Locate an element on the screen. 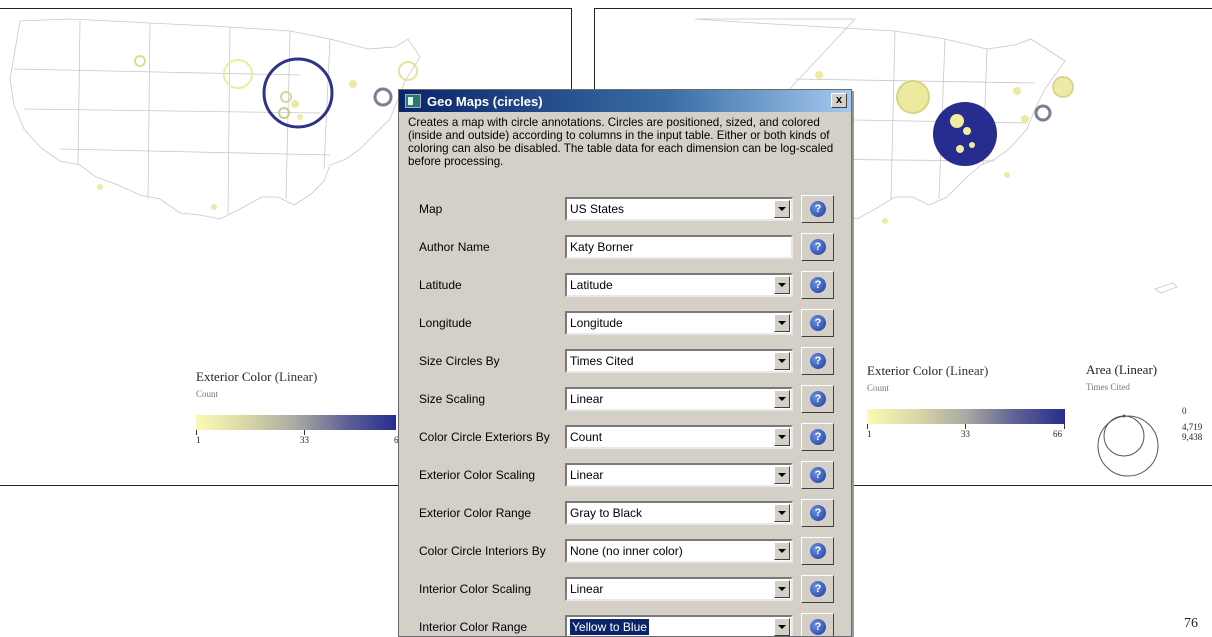 The image size is (1212, 637). area-legend-title: Area is located at coordinates (1099, 369).